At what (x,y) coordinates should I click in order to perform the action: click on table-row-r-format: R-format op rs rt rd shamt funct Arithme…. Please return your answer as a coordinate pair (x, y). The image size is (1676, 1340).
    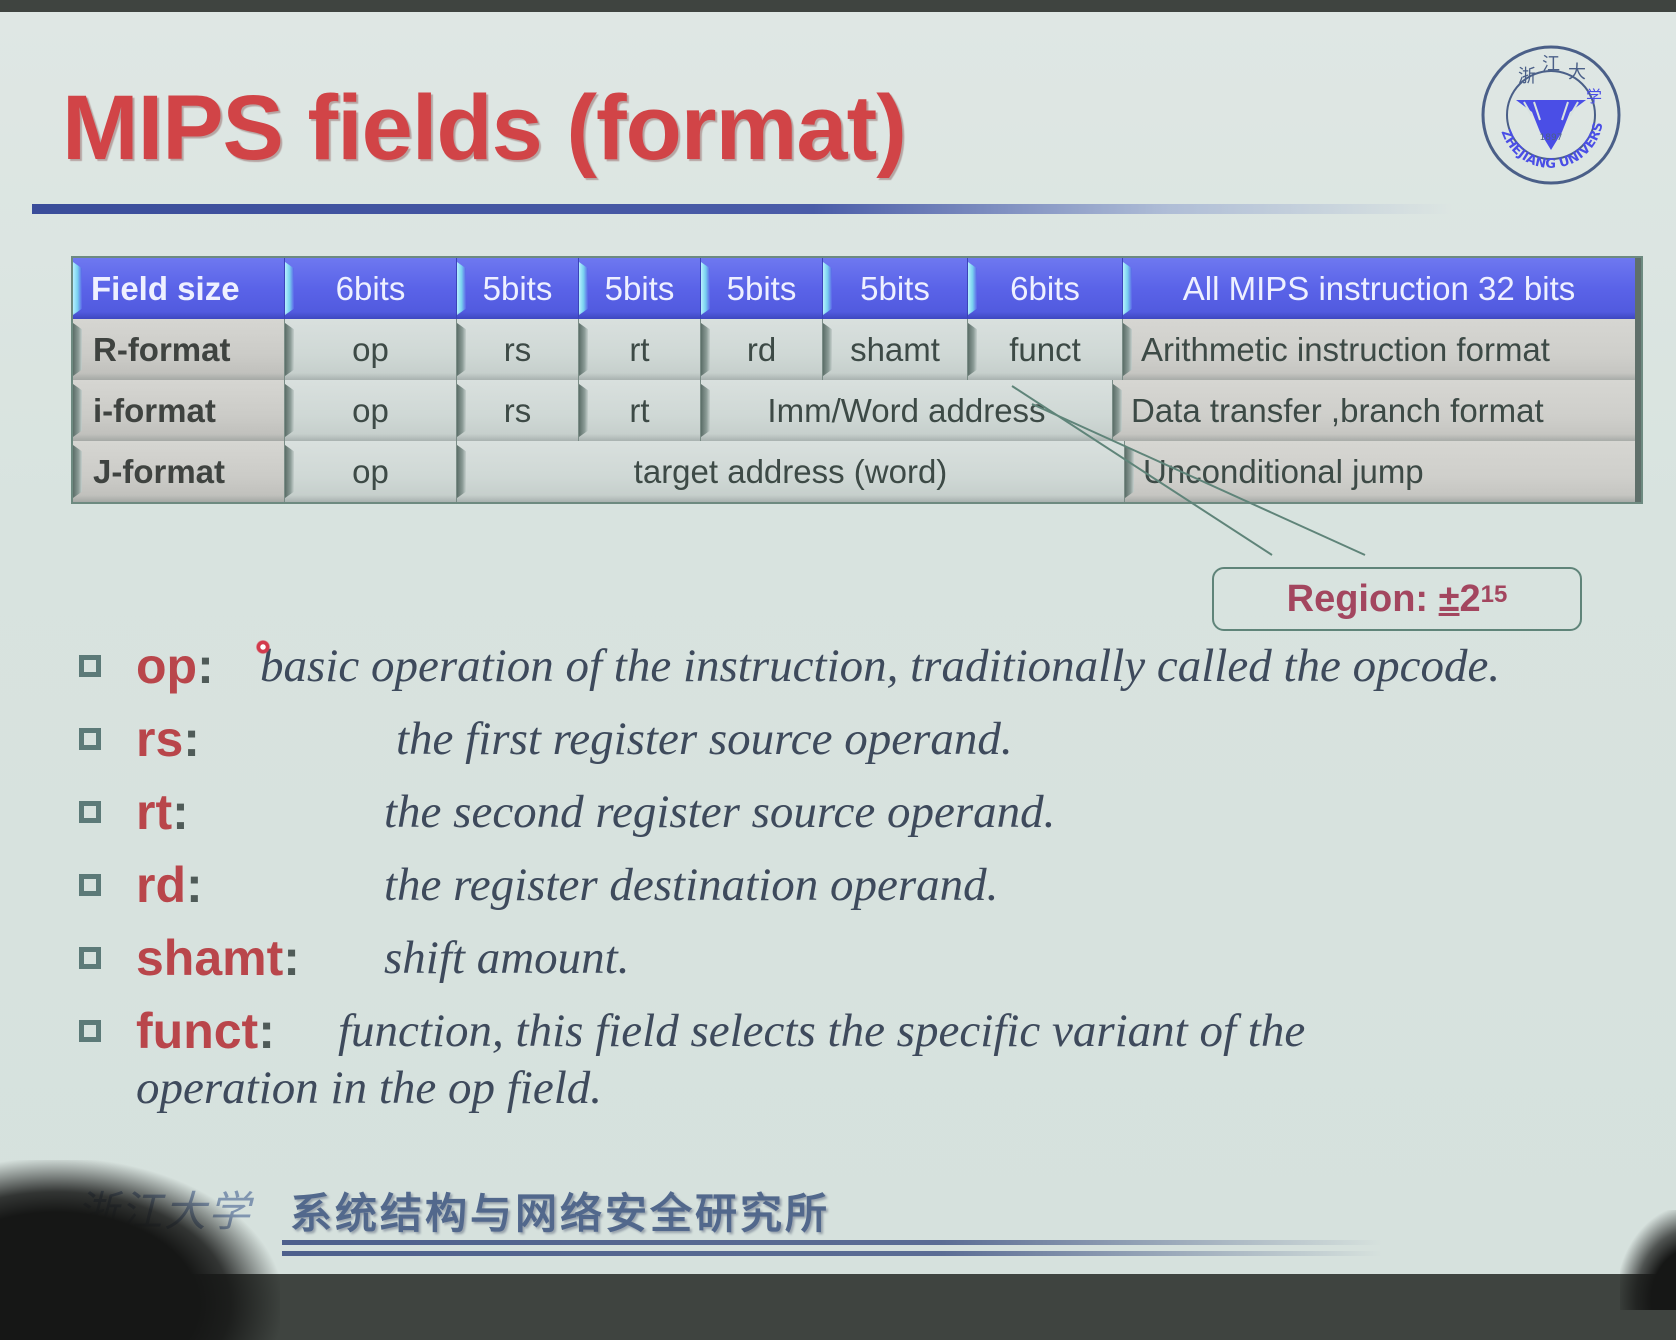
    Looking at the image, I should click on (857, 349).